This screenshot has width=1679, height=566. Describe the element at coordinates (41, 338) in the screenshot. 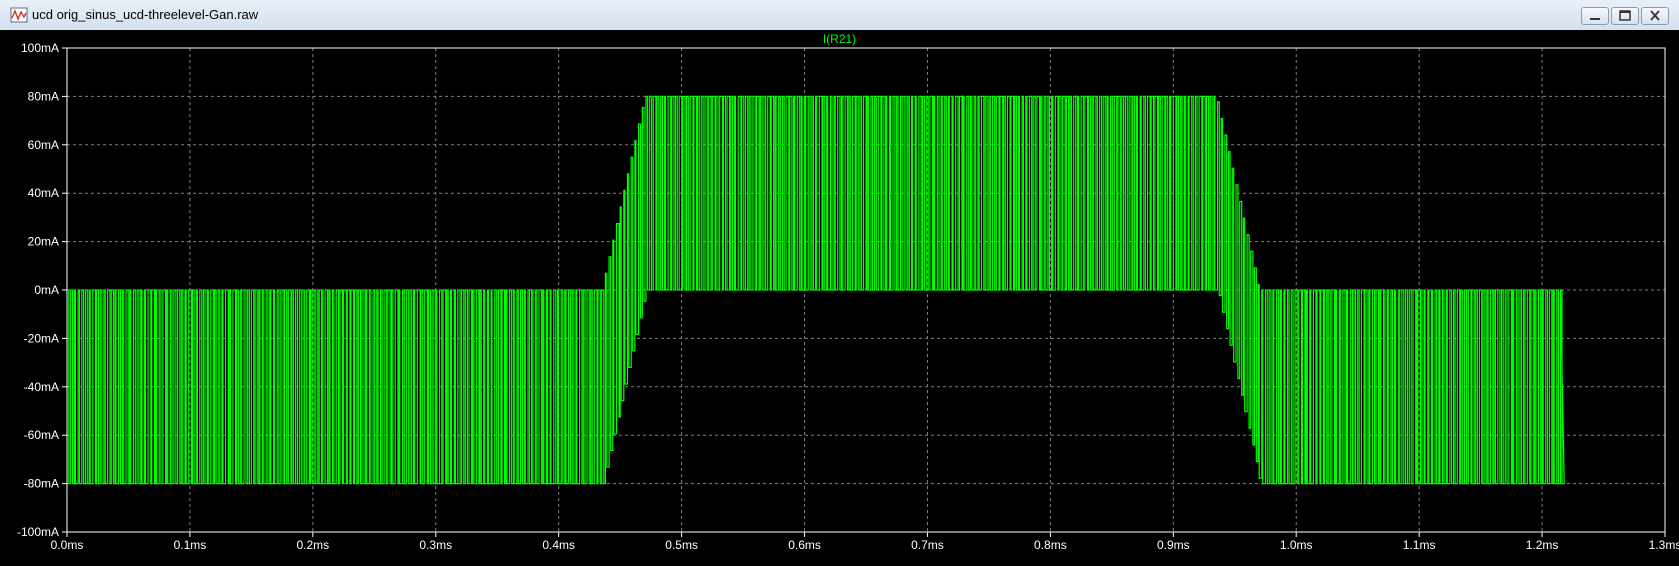

I see `y-tick-label: -20mA` at that location.